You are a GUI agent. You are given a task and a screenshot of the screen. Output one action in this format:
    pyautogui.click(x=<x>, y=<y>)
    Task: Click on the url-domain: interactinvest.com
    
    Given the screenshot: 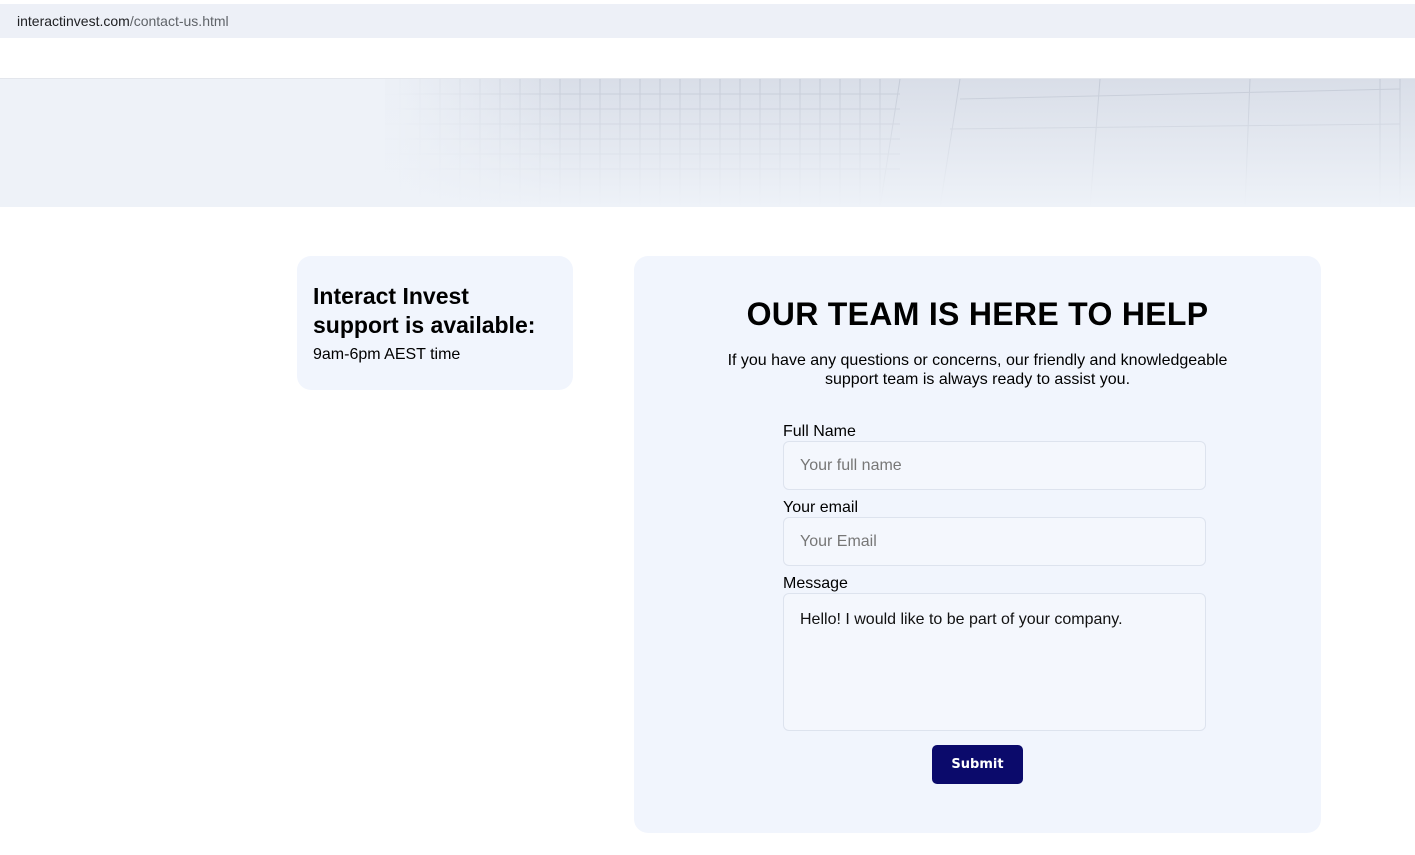 What is the action you would take?
    pyautogui.click(x=73, y=21)
    